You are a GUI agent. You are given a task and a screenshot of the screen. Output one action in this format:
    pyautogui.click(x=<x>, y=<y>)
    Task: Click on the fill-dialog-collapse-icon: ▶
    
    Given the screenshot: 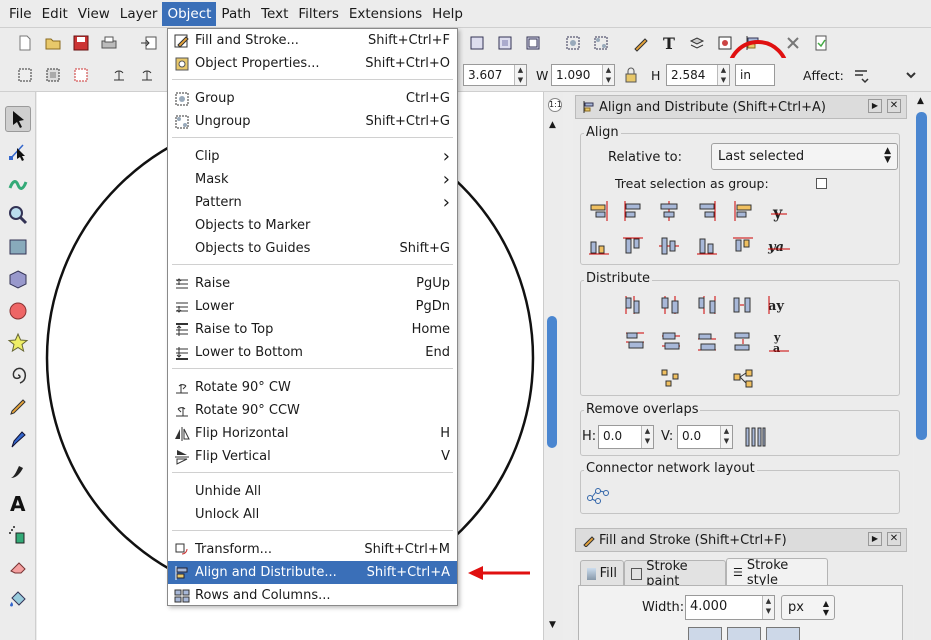 What is the action you would take?
    pyautogui.click(x=875, y=539)
    